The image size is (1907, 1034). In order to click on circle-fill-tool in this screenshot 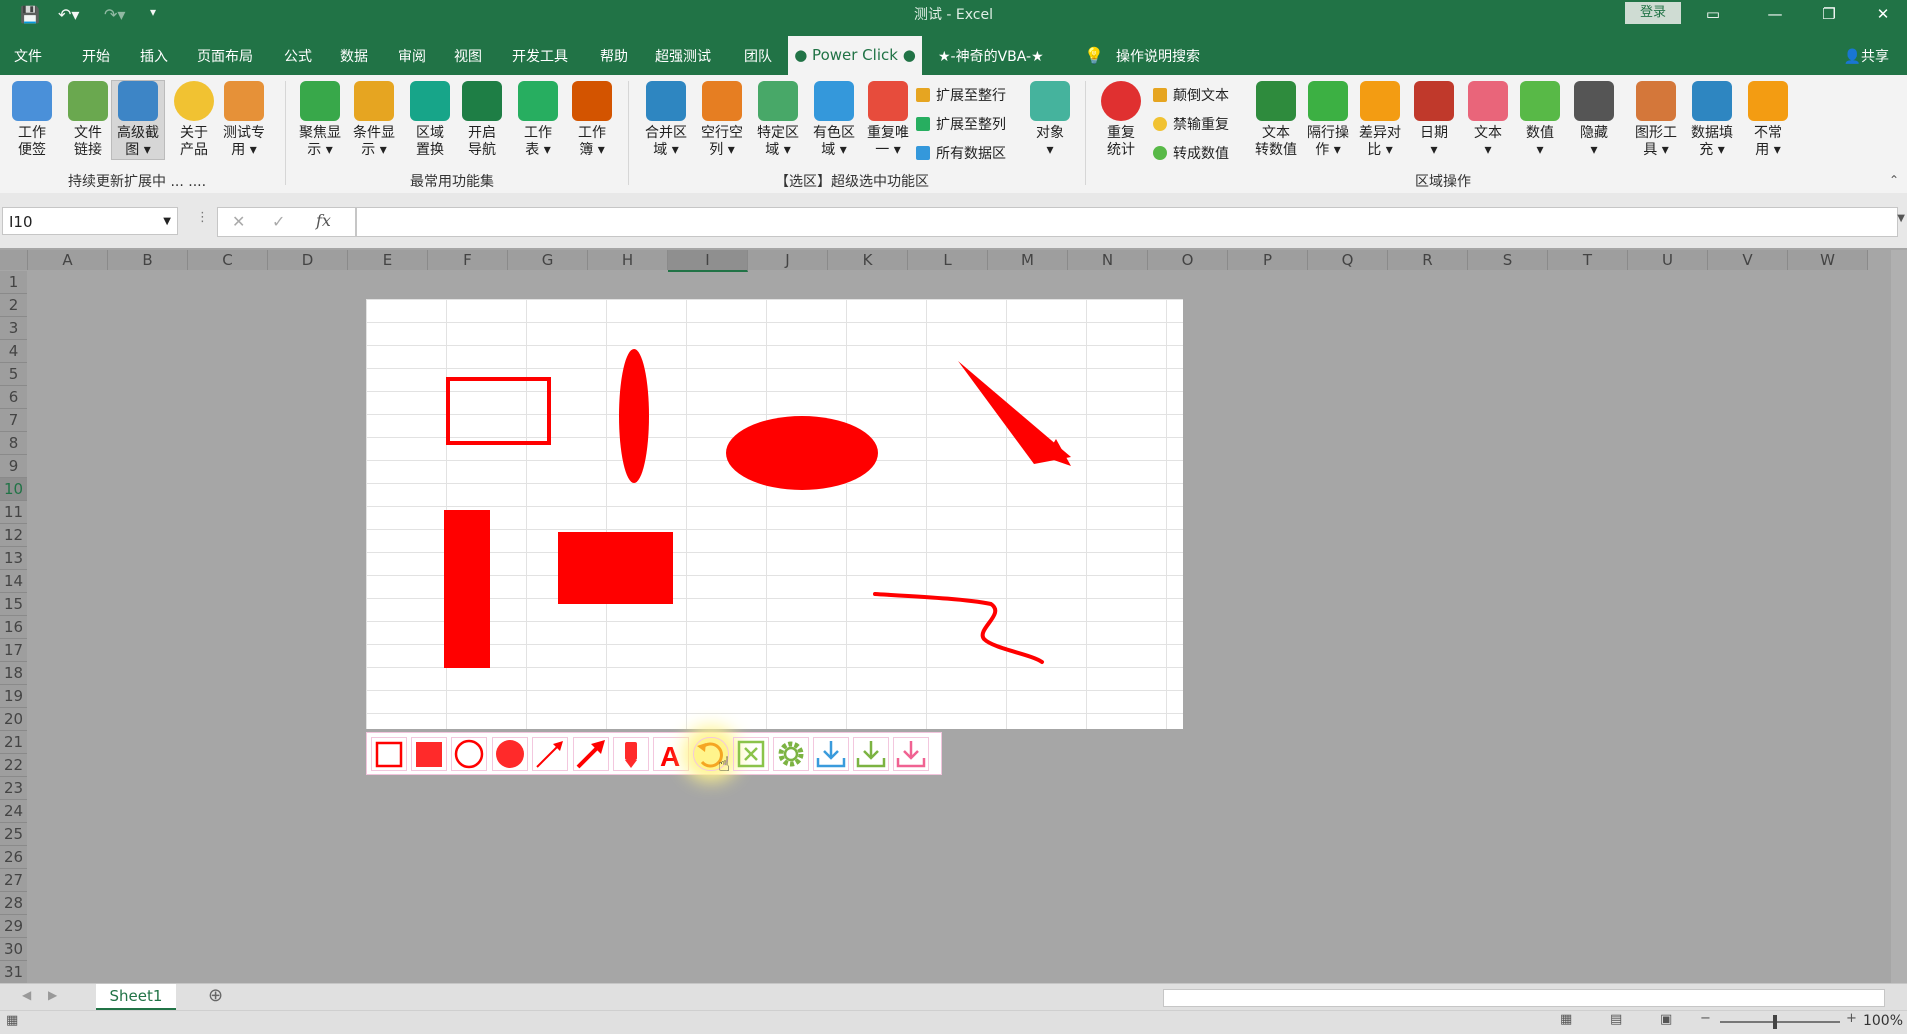, I will do `click(510, 754)`.